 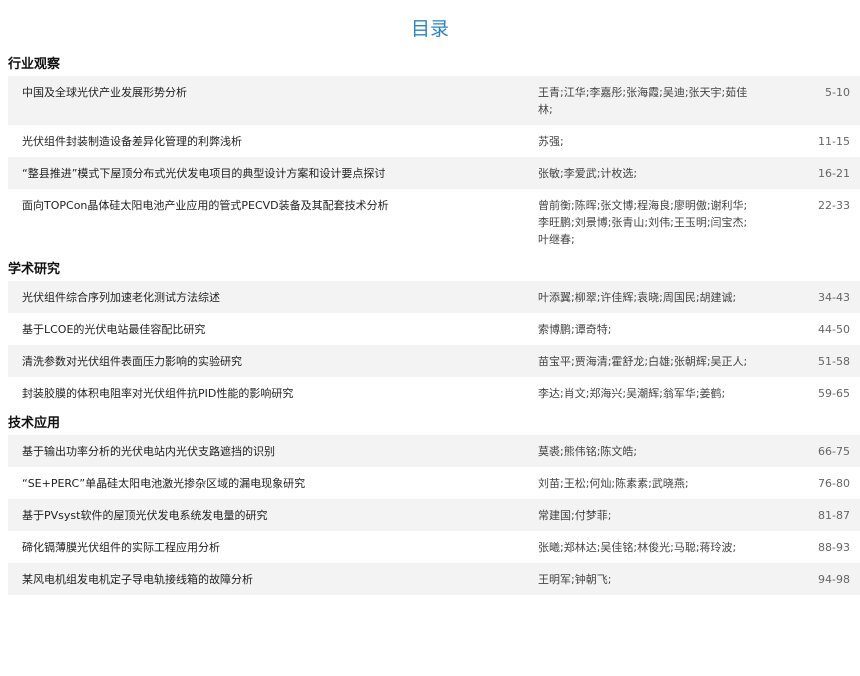 What do you see at coordinates (834, 205) in the screenshot?
I see `article-pages: 22-33` at bounding box center [834, 205].